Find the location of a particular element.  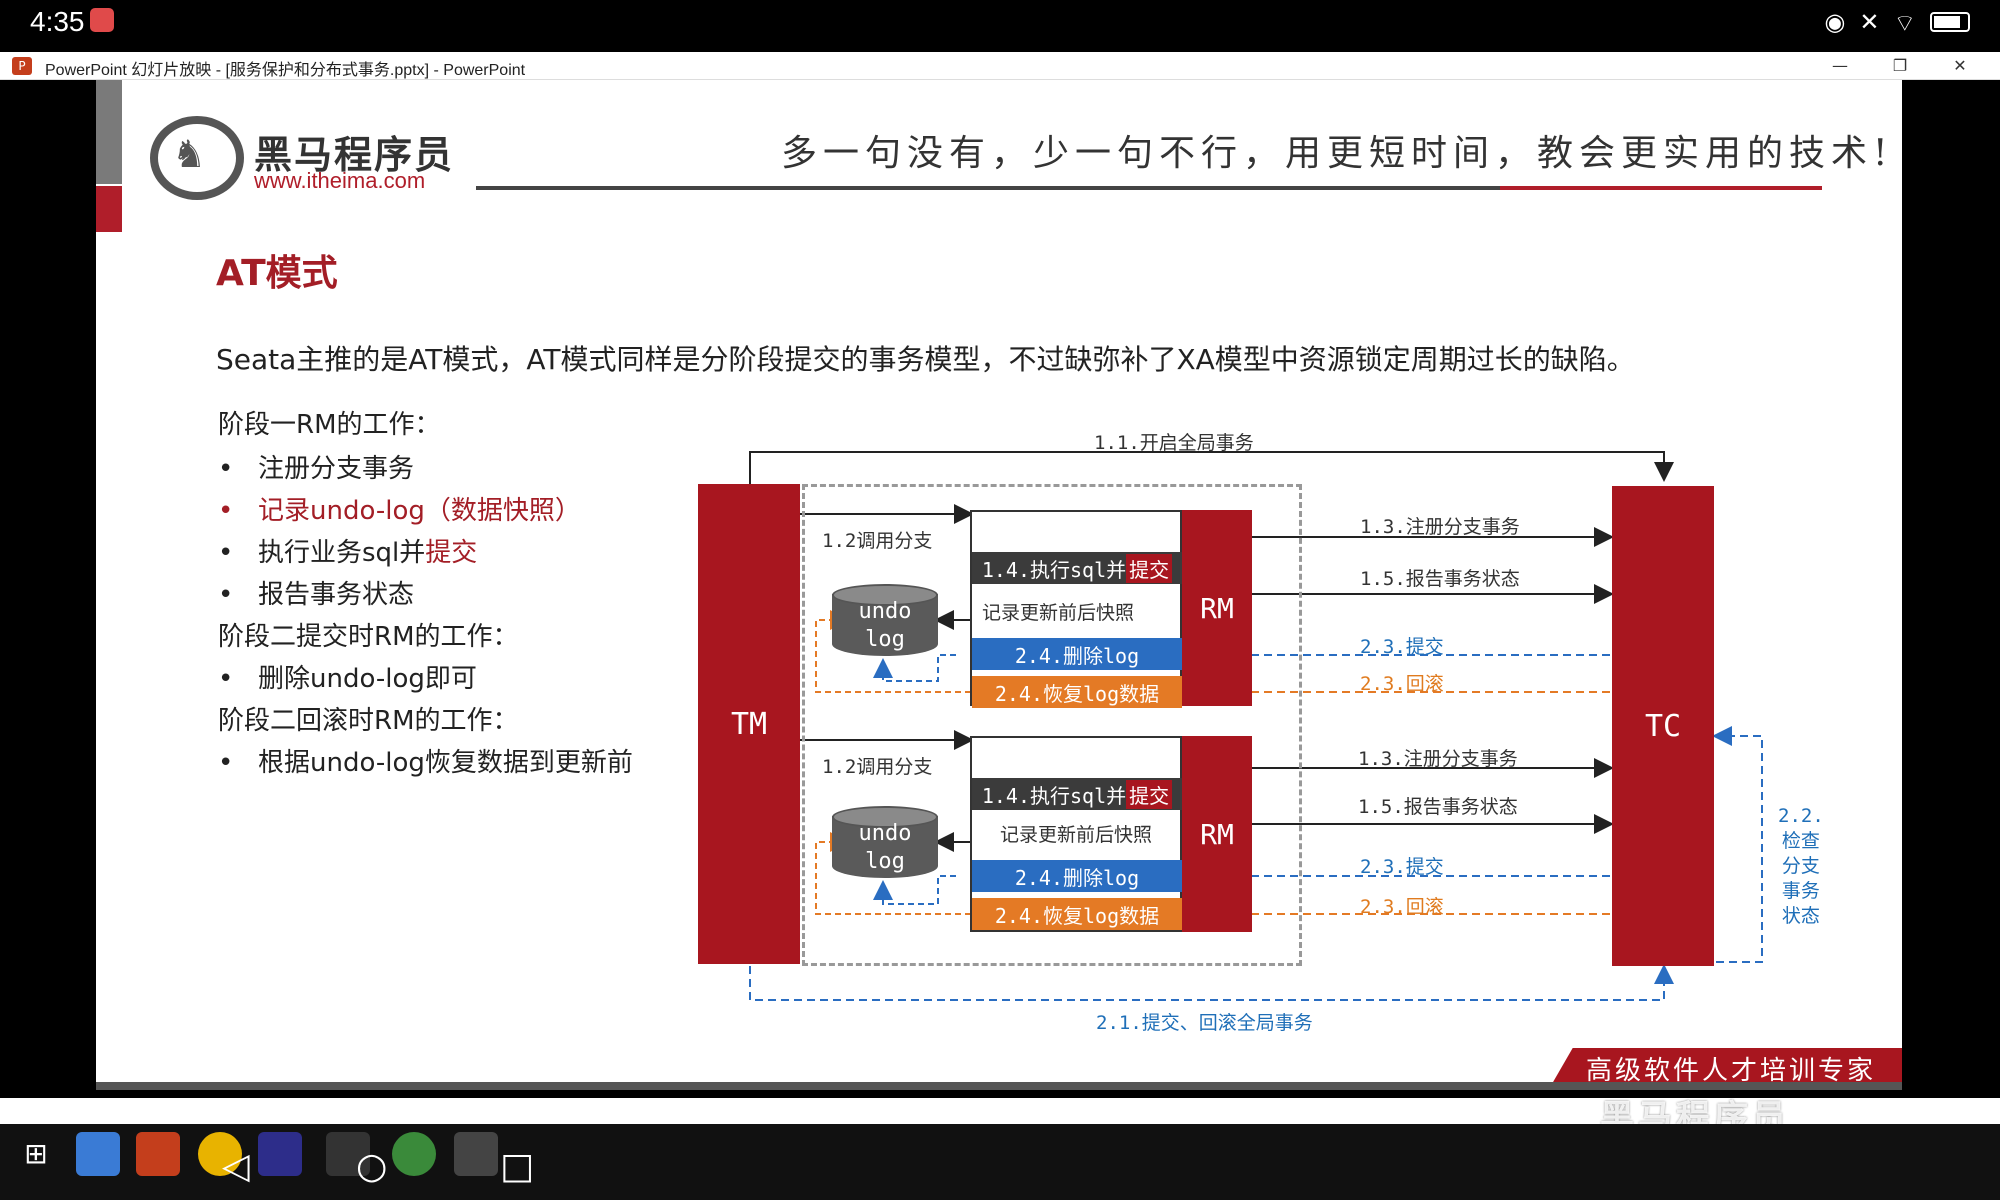

windows-start-icon: ⊞ is located at coordinates (36, 1154).